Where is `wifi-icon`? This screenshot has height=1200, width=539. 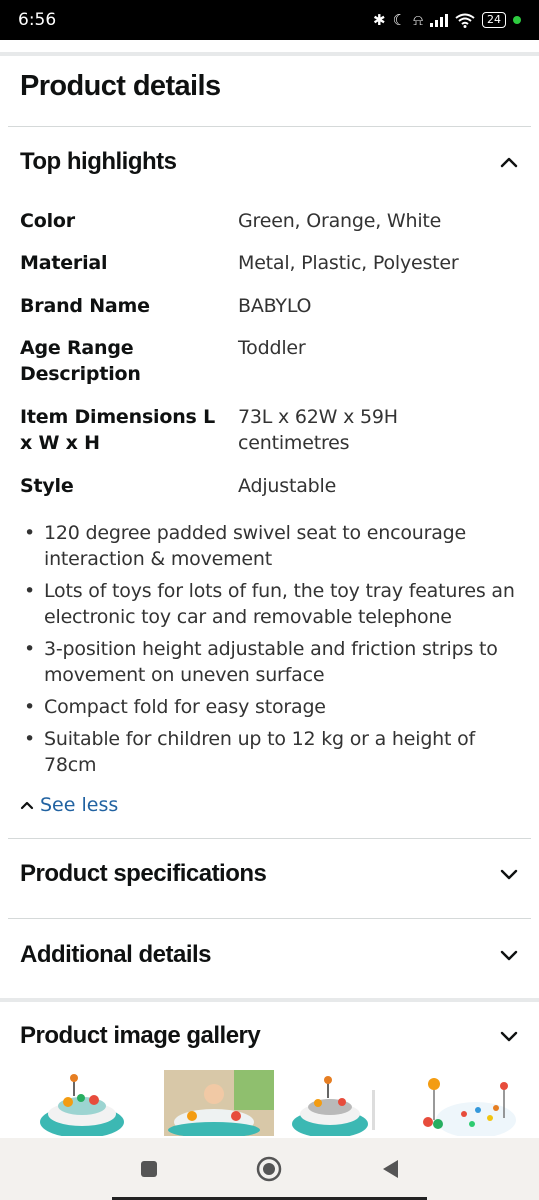
wifi-icon is located at coordinates (465, 20).